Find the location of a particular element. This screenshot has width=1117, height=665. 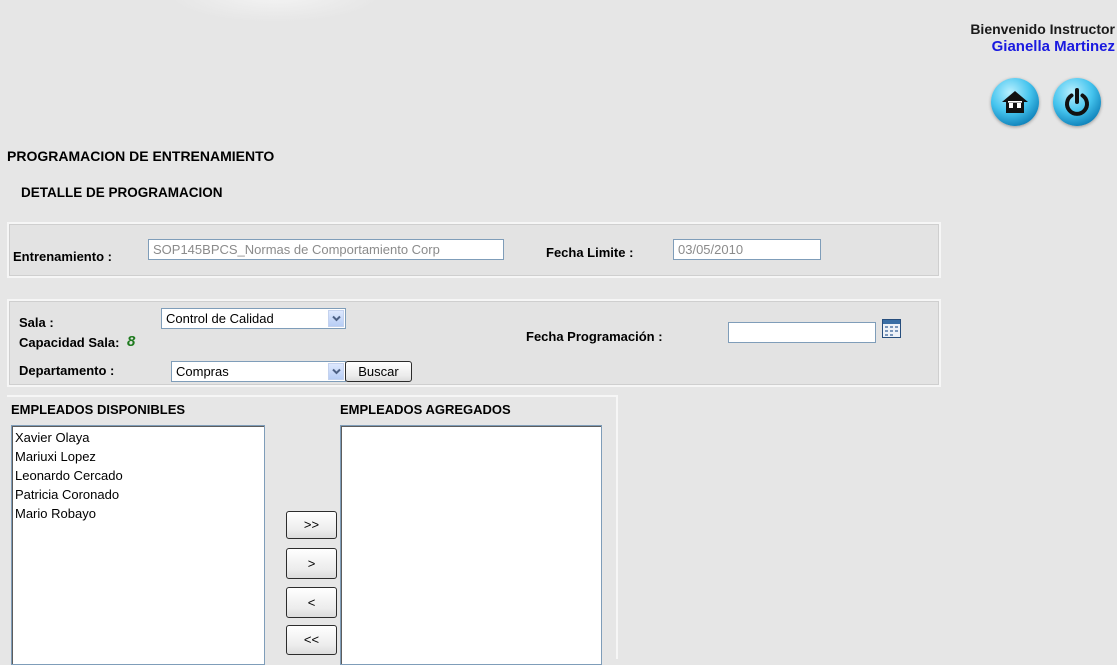

list-item: Mario Robayo is located at coordinates (138, 513).